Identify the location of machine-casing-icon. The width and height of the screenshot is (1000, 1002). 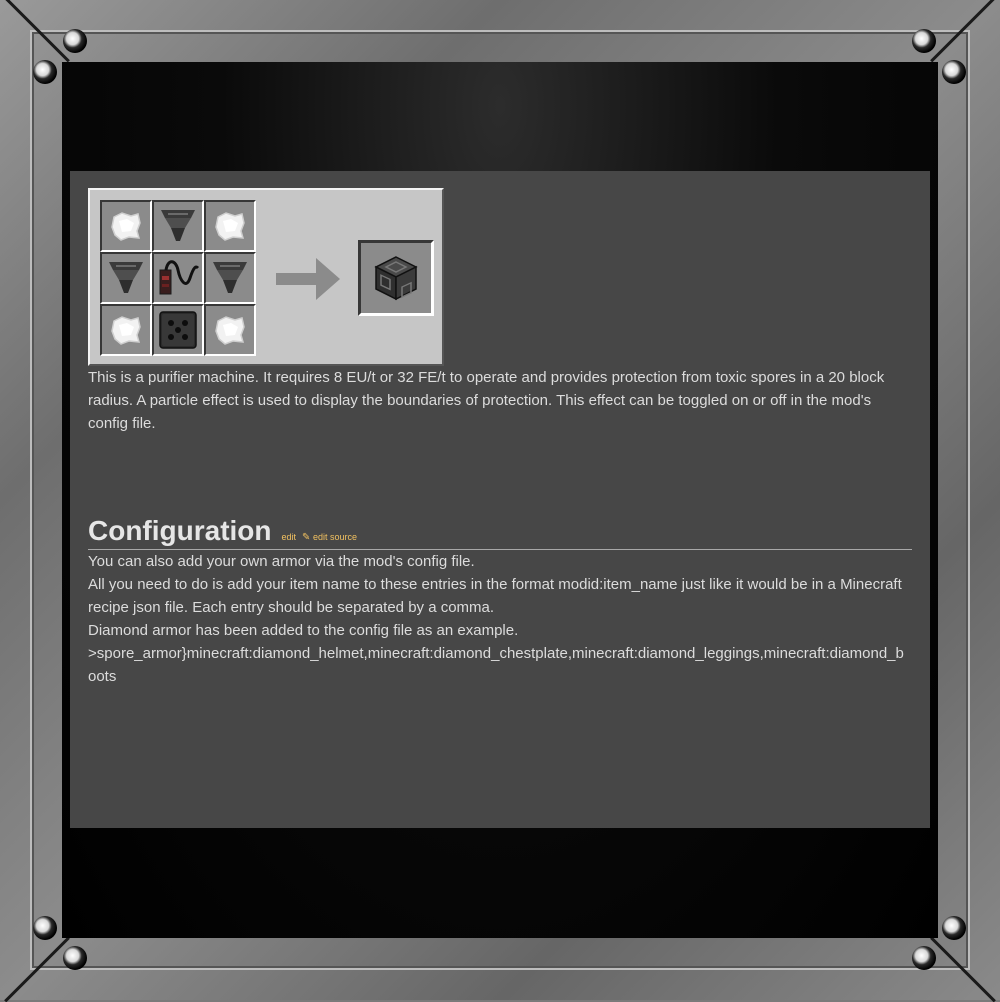
(178, 330).